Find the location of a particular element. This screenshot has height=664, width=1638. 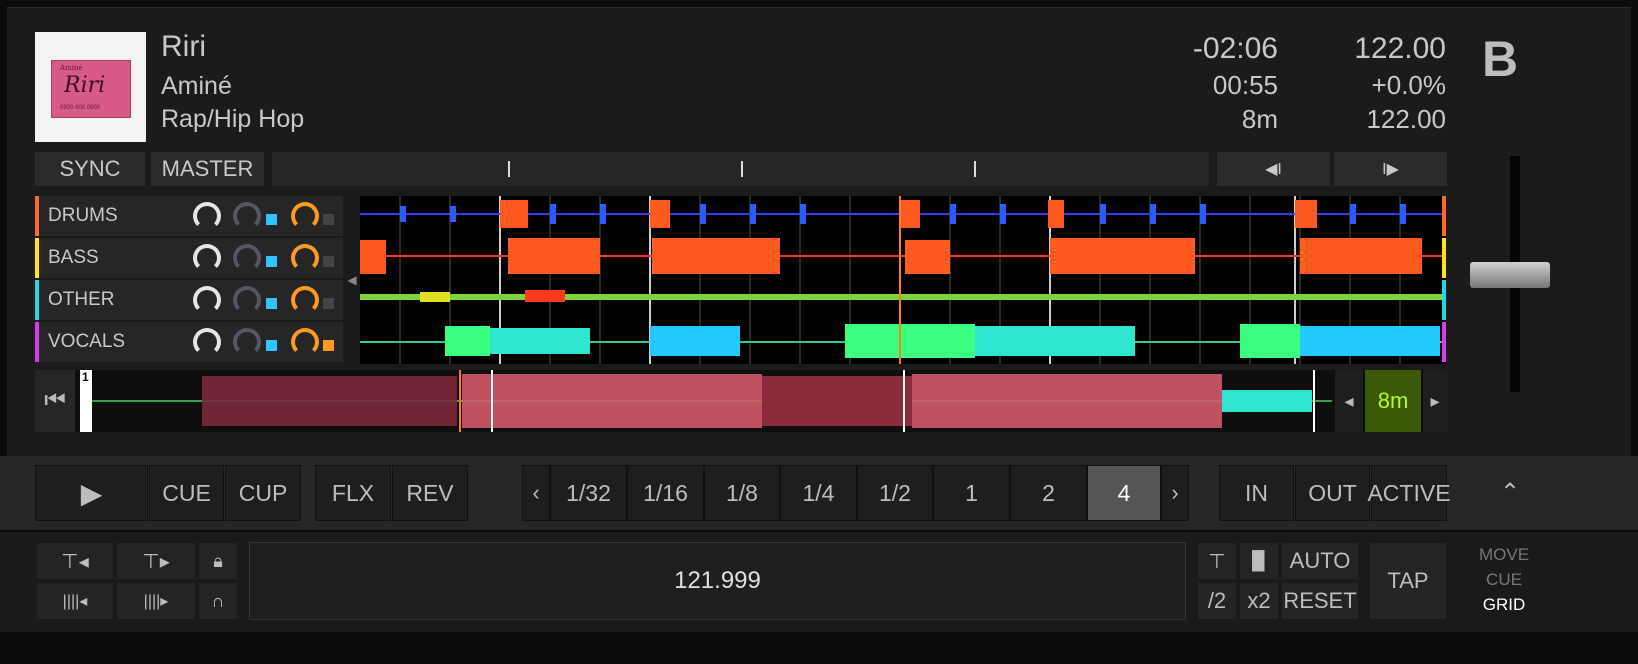

headphones-button: ∩ is located at coordinates (218, 601).